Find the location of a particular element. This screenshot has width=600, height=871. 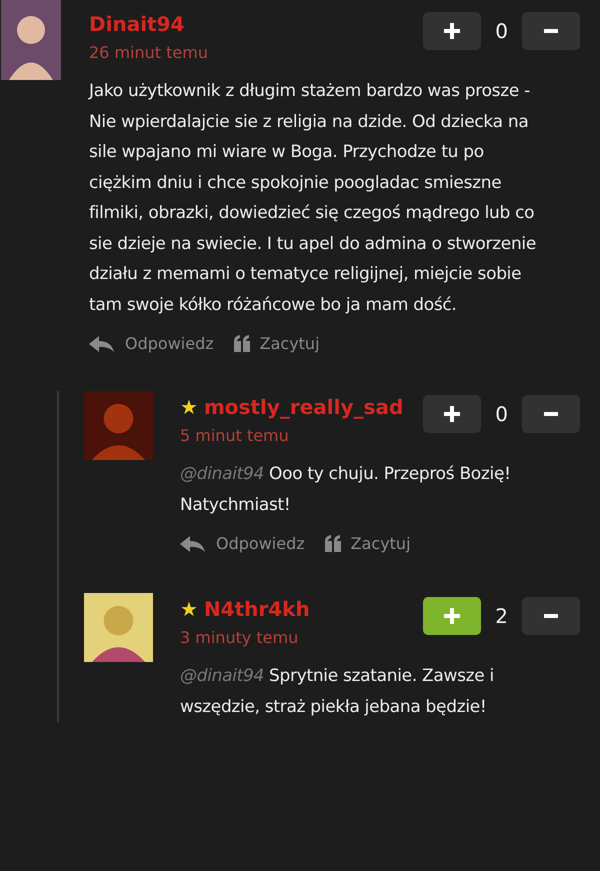

avatar-icon is located at coordinates (31, 40).